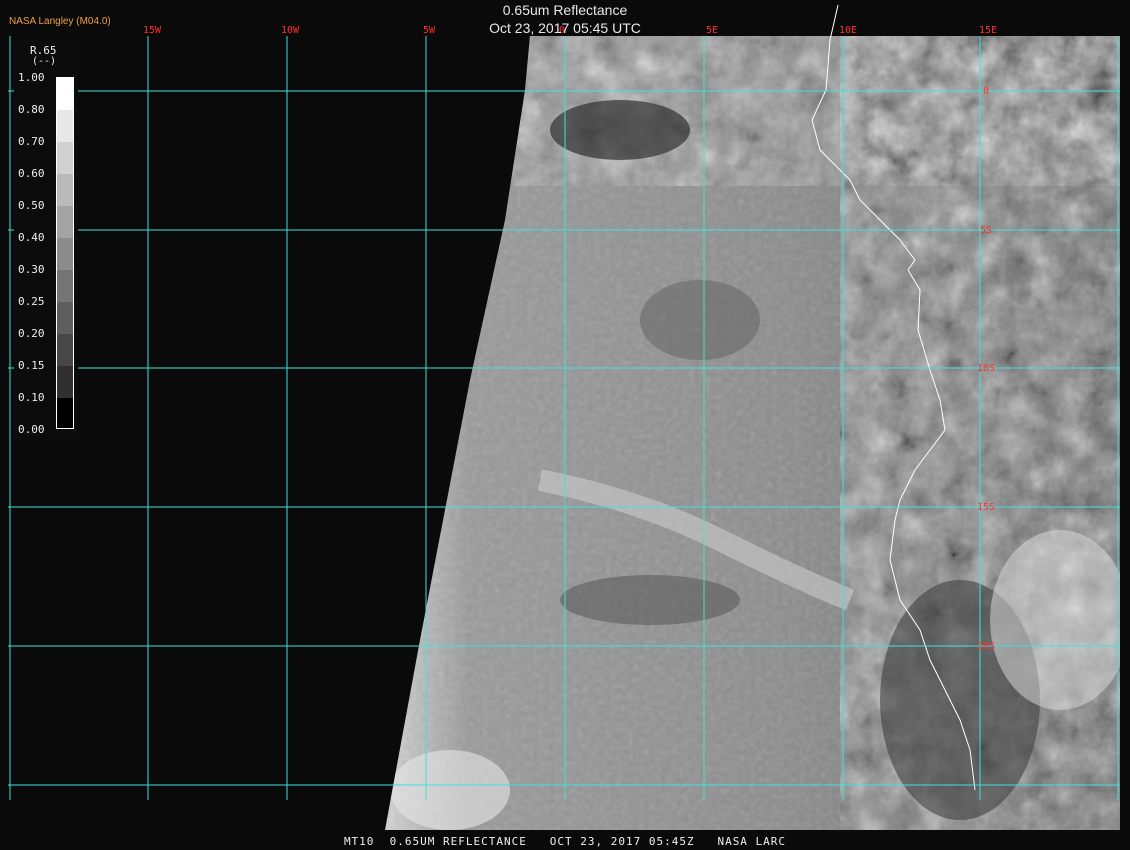 Image resolution: width=1130 pixels, height=850 pixels. What do you see at coordinates (31, 333) in the screenshot?
I see `legend-level-label: 0.20` at bounding box center [31, 333].